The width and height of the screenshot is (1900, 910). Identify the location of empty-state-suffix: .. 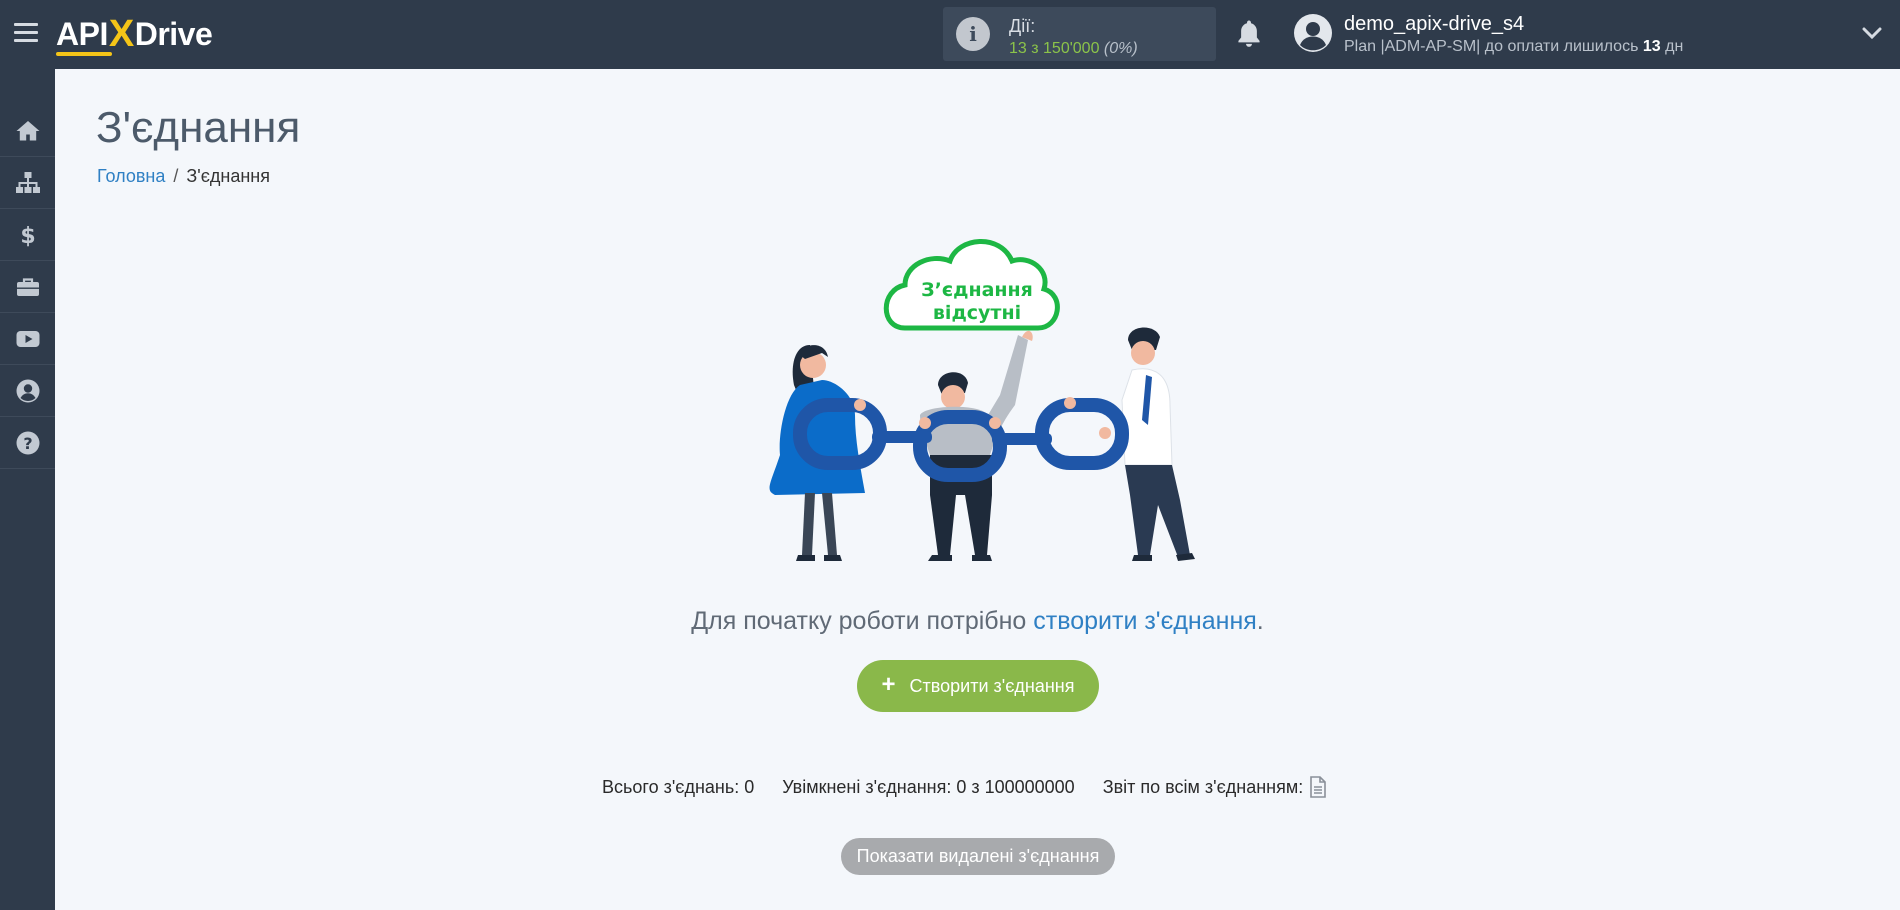
(1260, 621).